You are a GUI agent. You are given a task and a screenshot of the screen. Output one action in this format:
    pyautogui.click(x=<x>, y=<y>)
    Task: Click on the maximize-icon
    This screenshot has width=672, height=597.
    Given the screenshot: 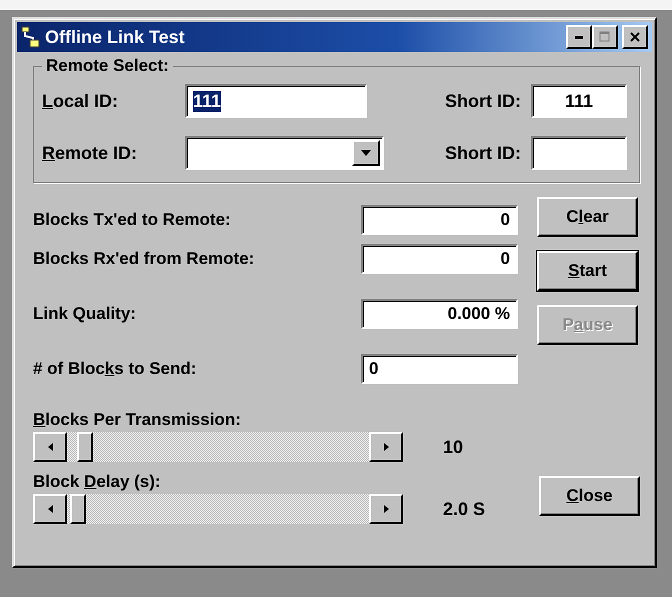 What is the action you would take?
    pyautogui.click(x=605, y=37)
    